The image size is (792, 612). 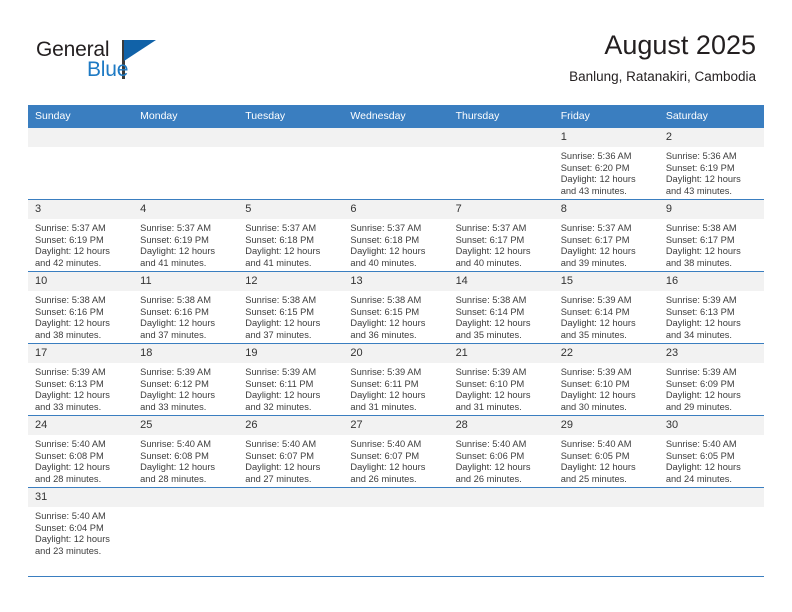 What do you see at coordinates (490, 455) in the screenshot?
I see `sunset-time: Sunset: 6:06 PM` at bounding box center [490, 455].